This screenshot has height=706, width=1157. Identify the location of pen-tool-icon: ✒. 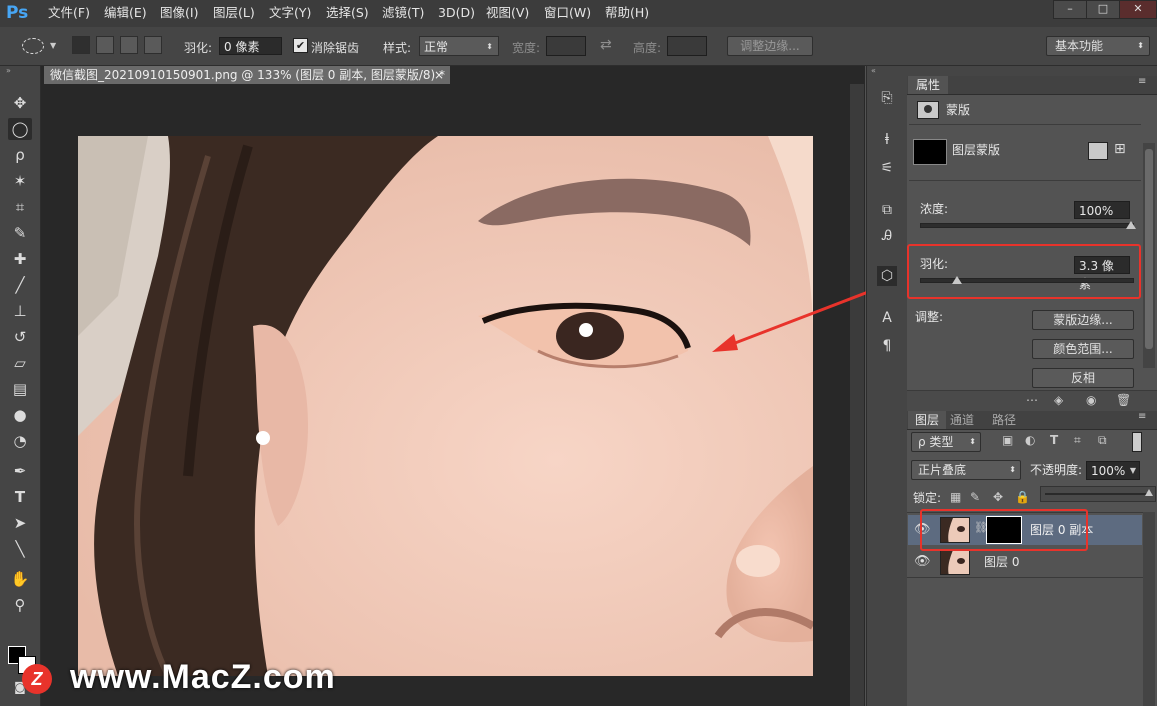
(20, 471).